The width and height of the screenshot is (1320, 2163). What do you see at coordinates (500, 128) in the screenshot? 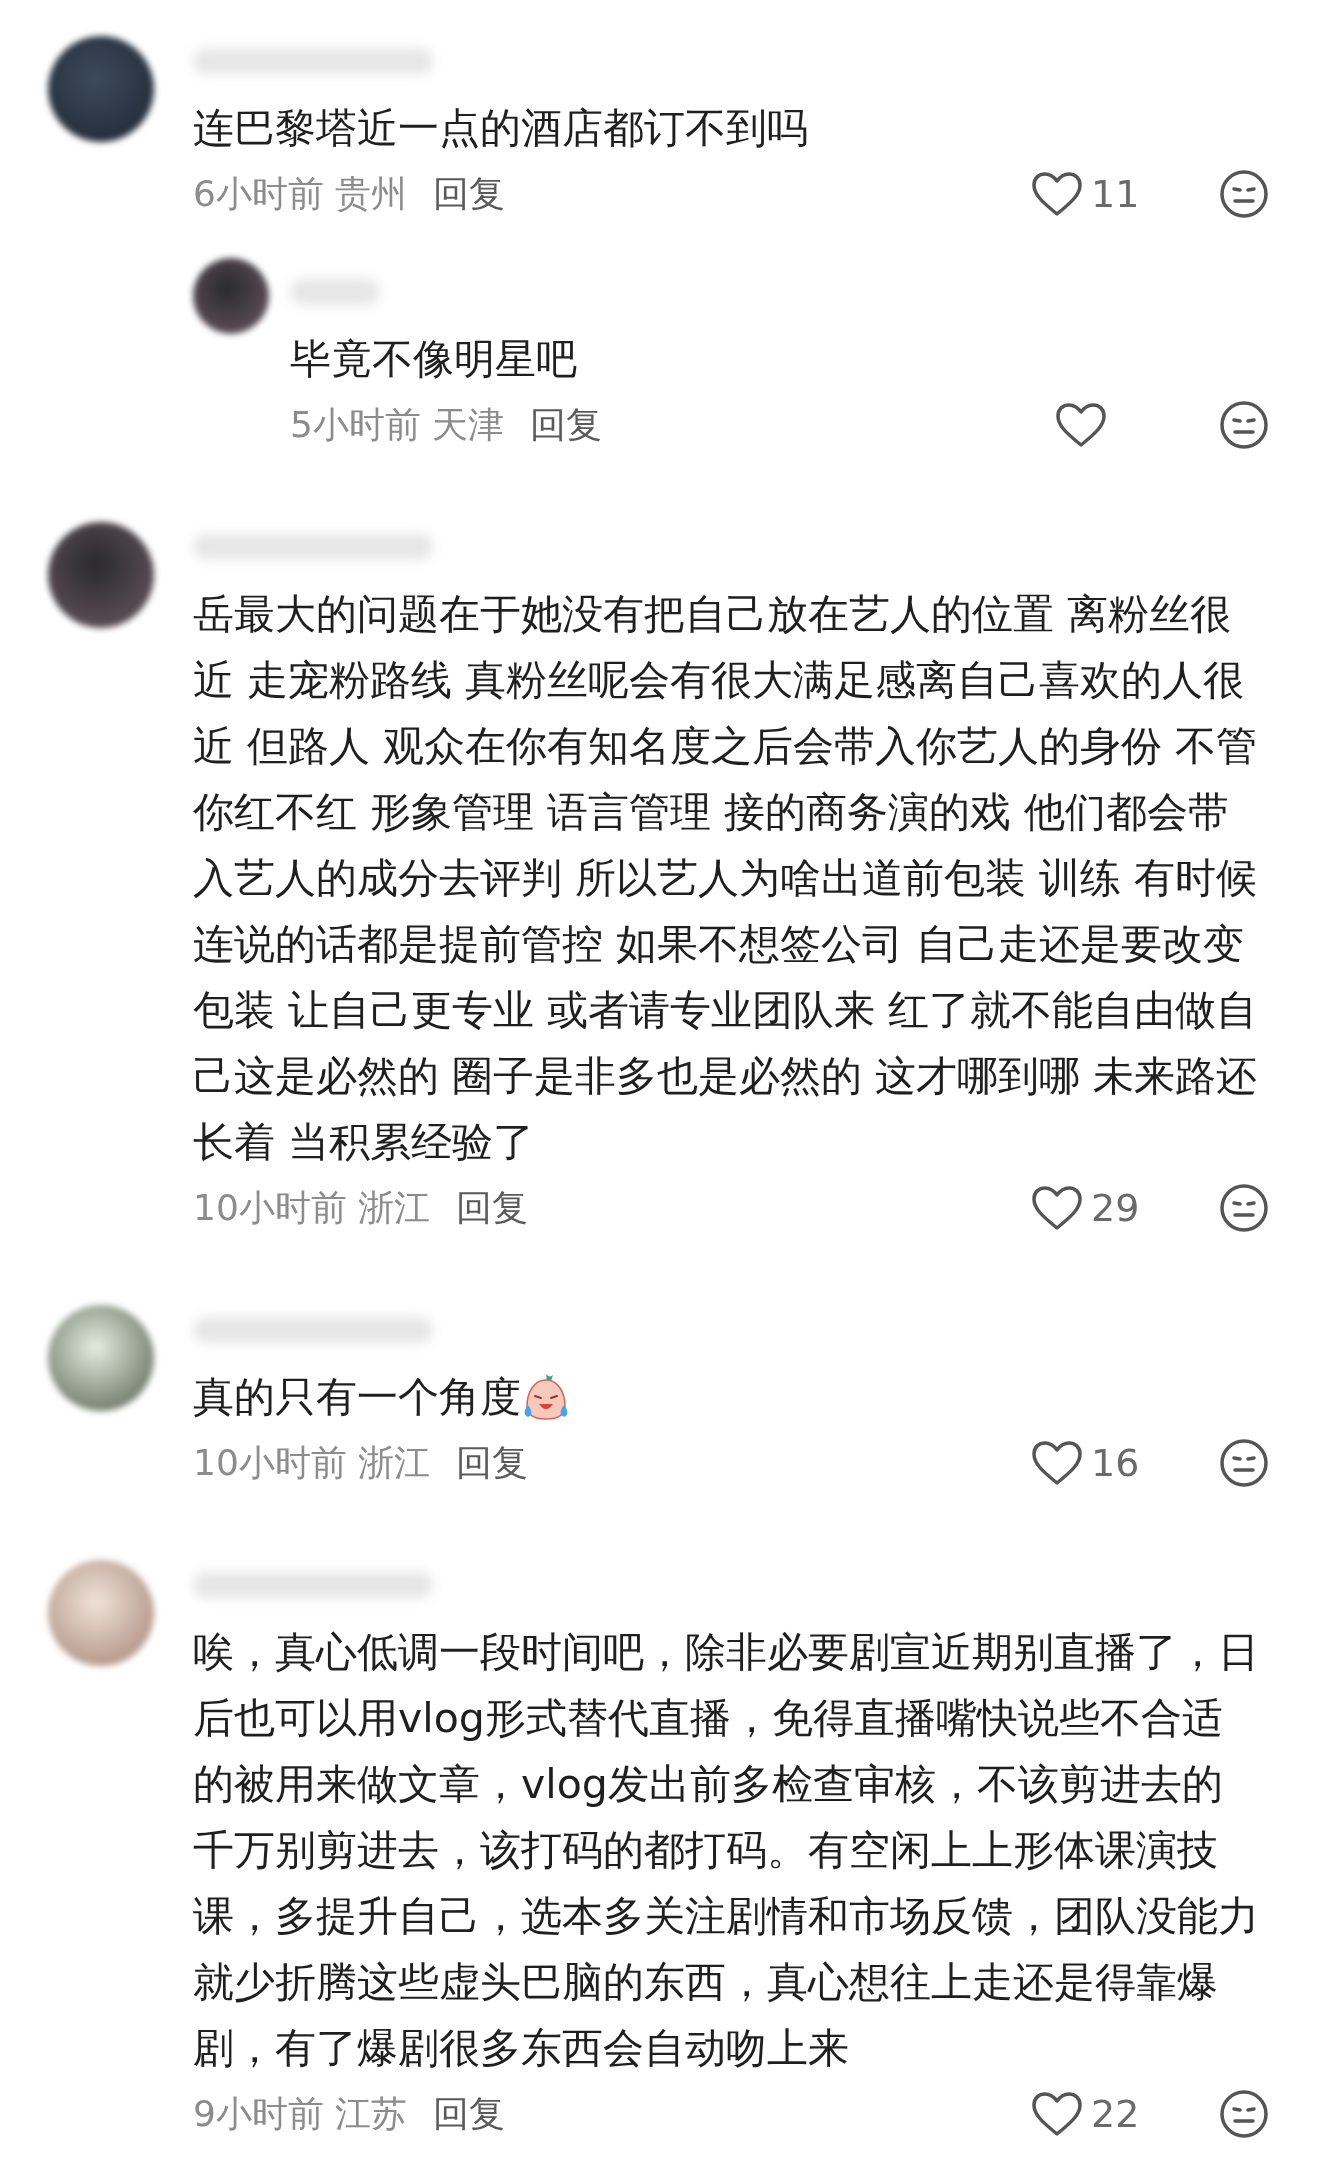
I see `comment-text: 连巴黎塔近一点的酒店都订不到吗` at bounding box center [500, 128].